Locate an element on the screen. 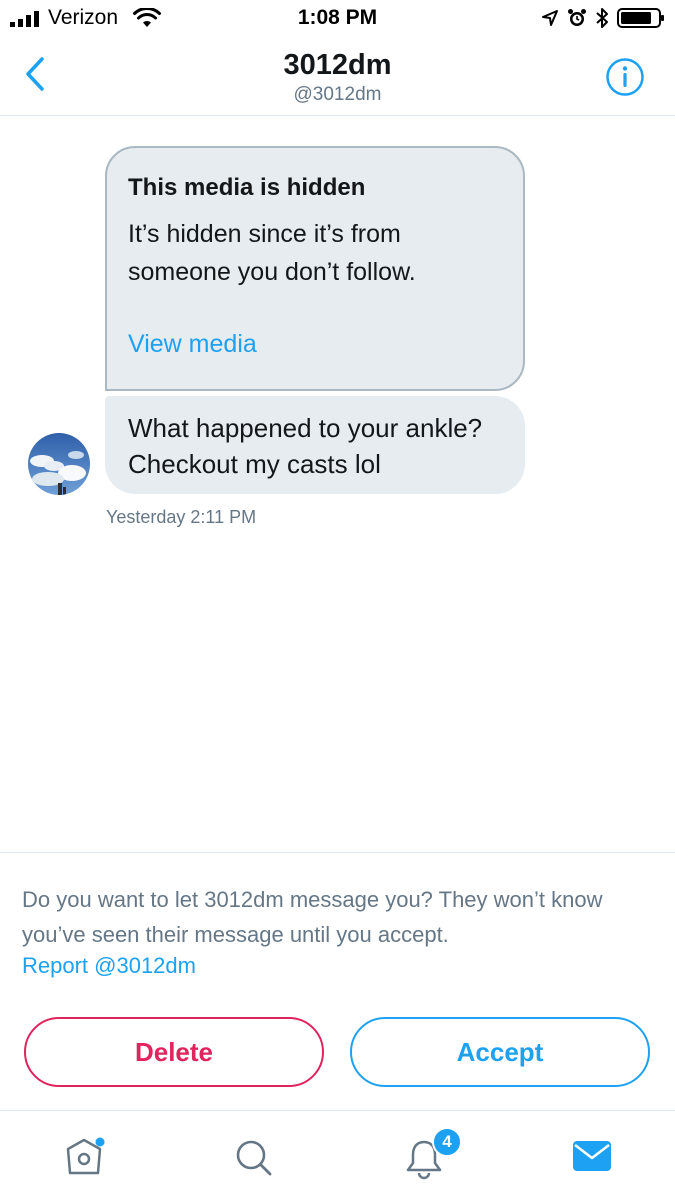  search-icon is located at coordinates (254, 1158).